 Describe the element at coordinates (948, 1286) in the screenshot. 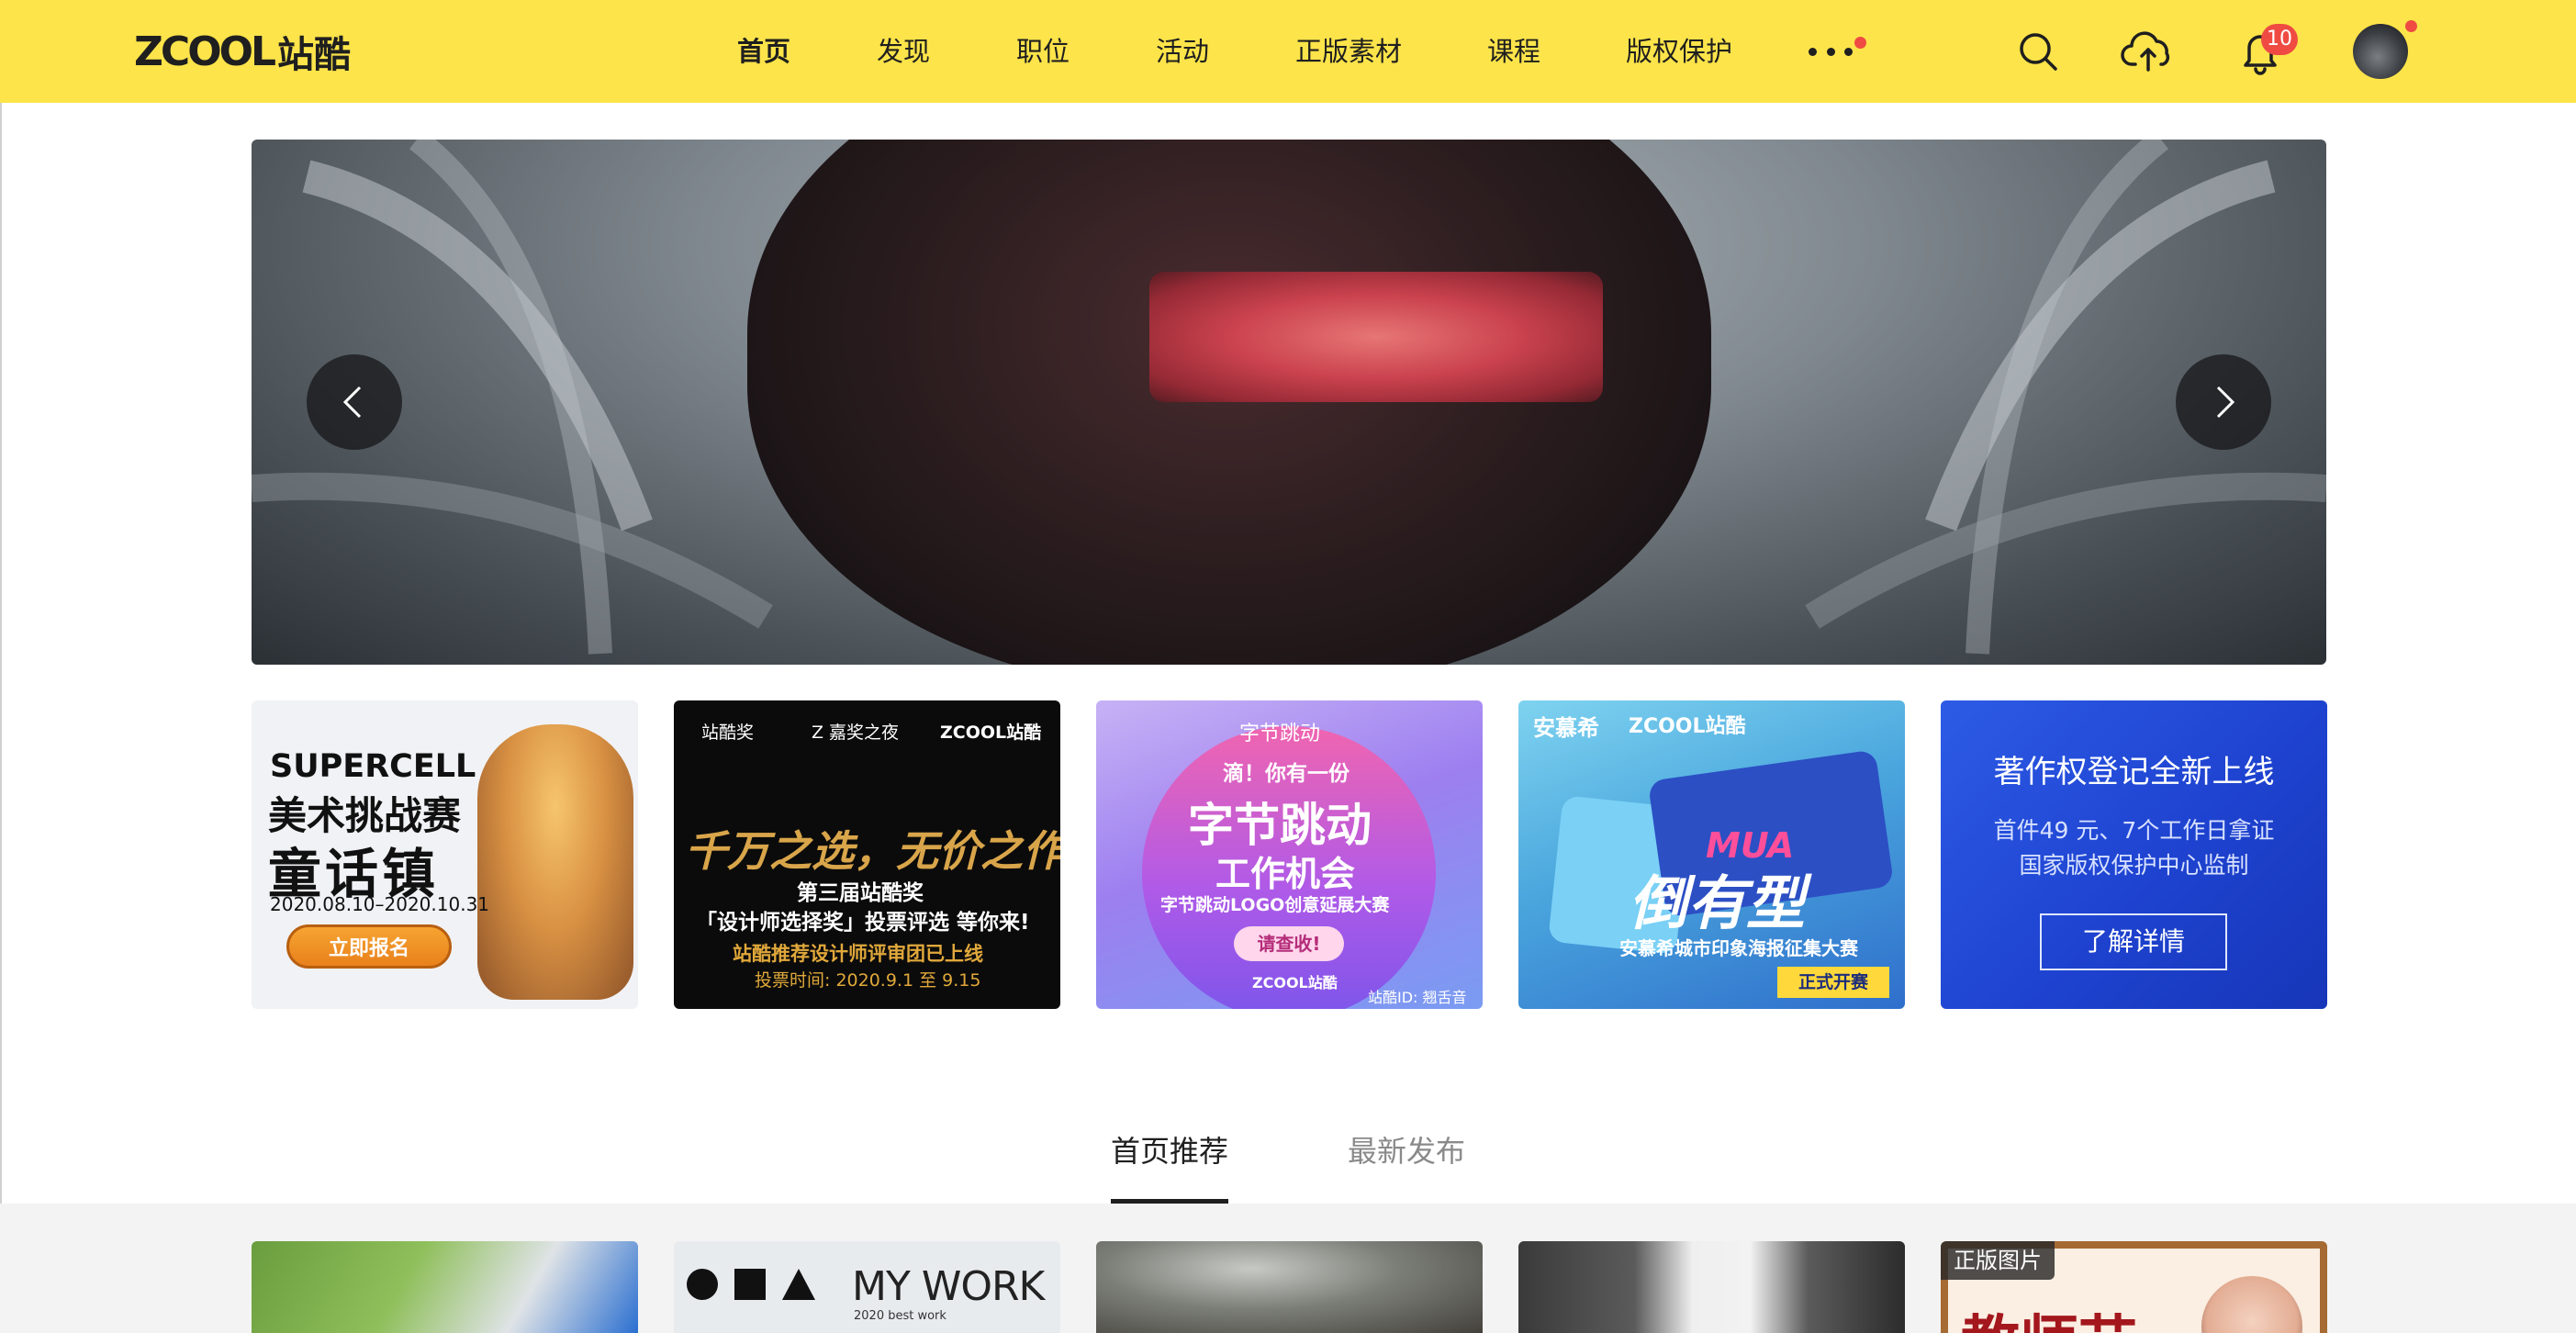

I see `thumbnail-title: MY WORK` at that location.